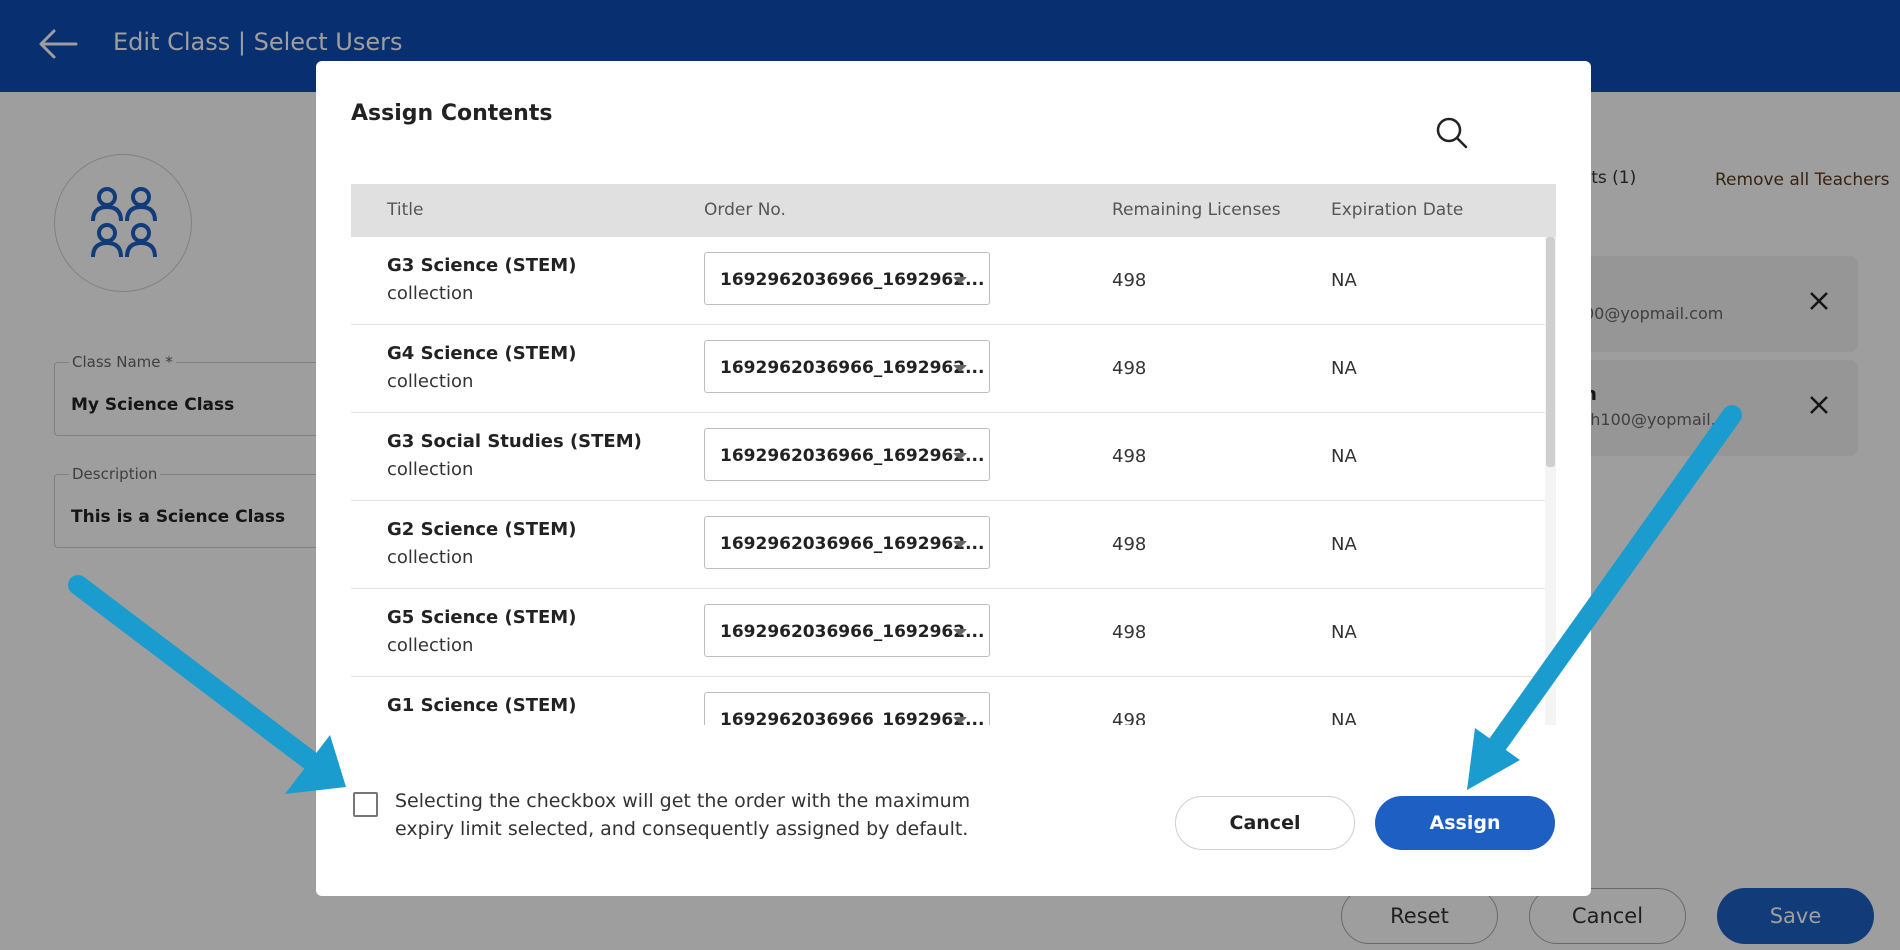  Describe the element at coordinates (514, 441) in the screenshot. I see `content-title: G3 Social Studies (STEM)` at that location.